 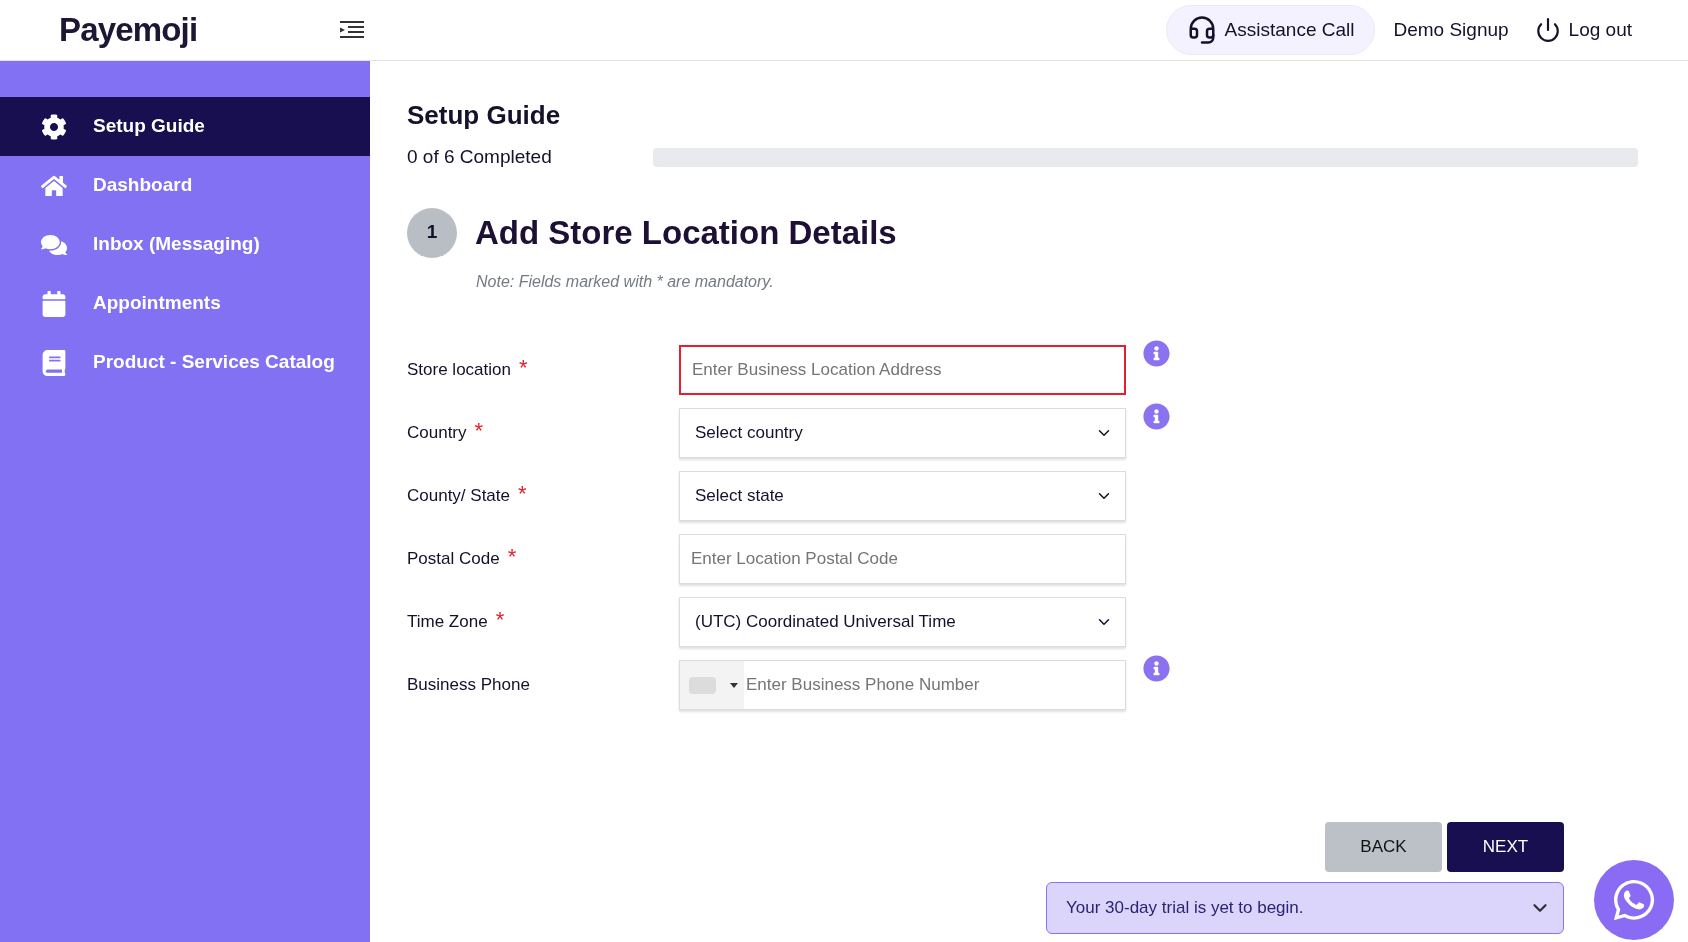 I want to click on select-field: (UTC) Coordinated Universal Time, so click(x=902, y=622).